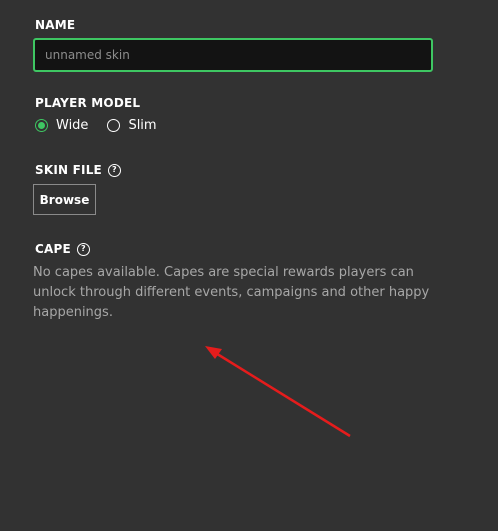 Image resolution: width=498 pixels, height=531 pixels. Describe the element at coordinates (213, 352) in the screenshot. I see `arrow-head` at that location.